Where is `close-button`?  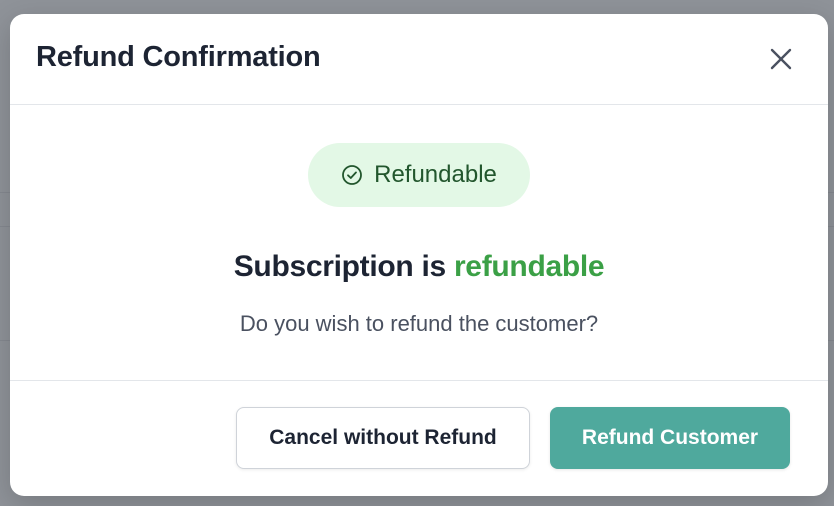 close-button is located at coordinates (781, 59).